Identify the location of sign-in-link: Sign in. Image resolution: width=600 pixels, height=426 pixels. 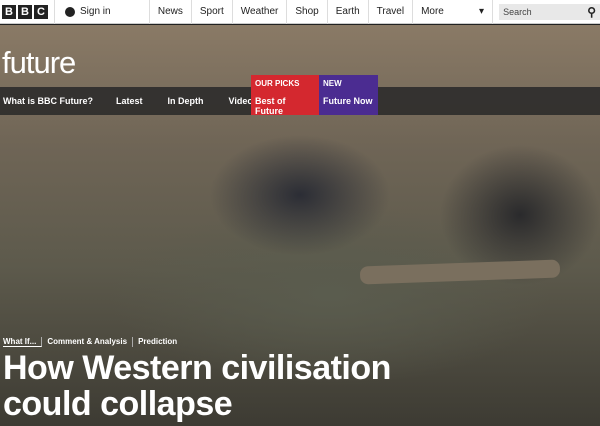
(102, 12).